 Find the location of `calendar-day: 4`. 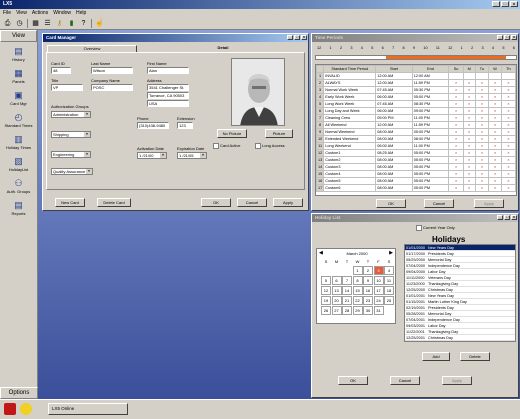

calendar-day: 4 is located at coordinates (389, 270).